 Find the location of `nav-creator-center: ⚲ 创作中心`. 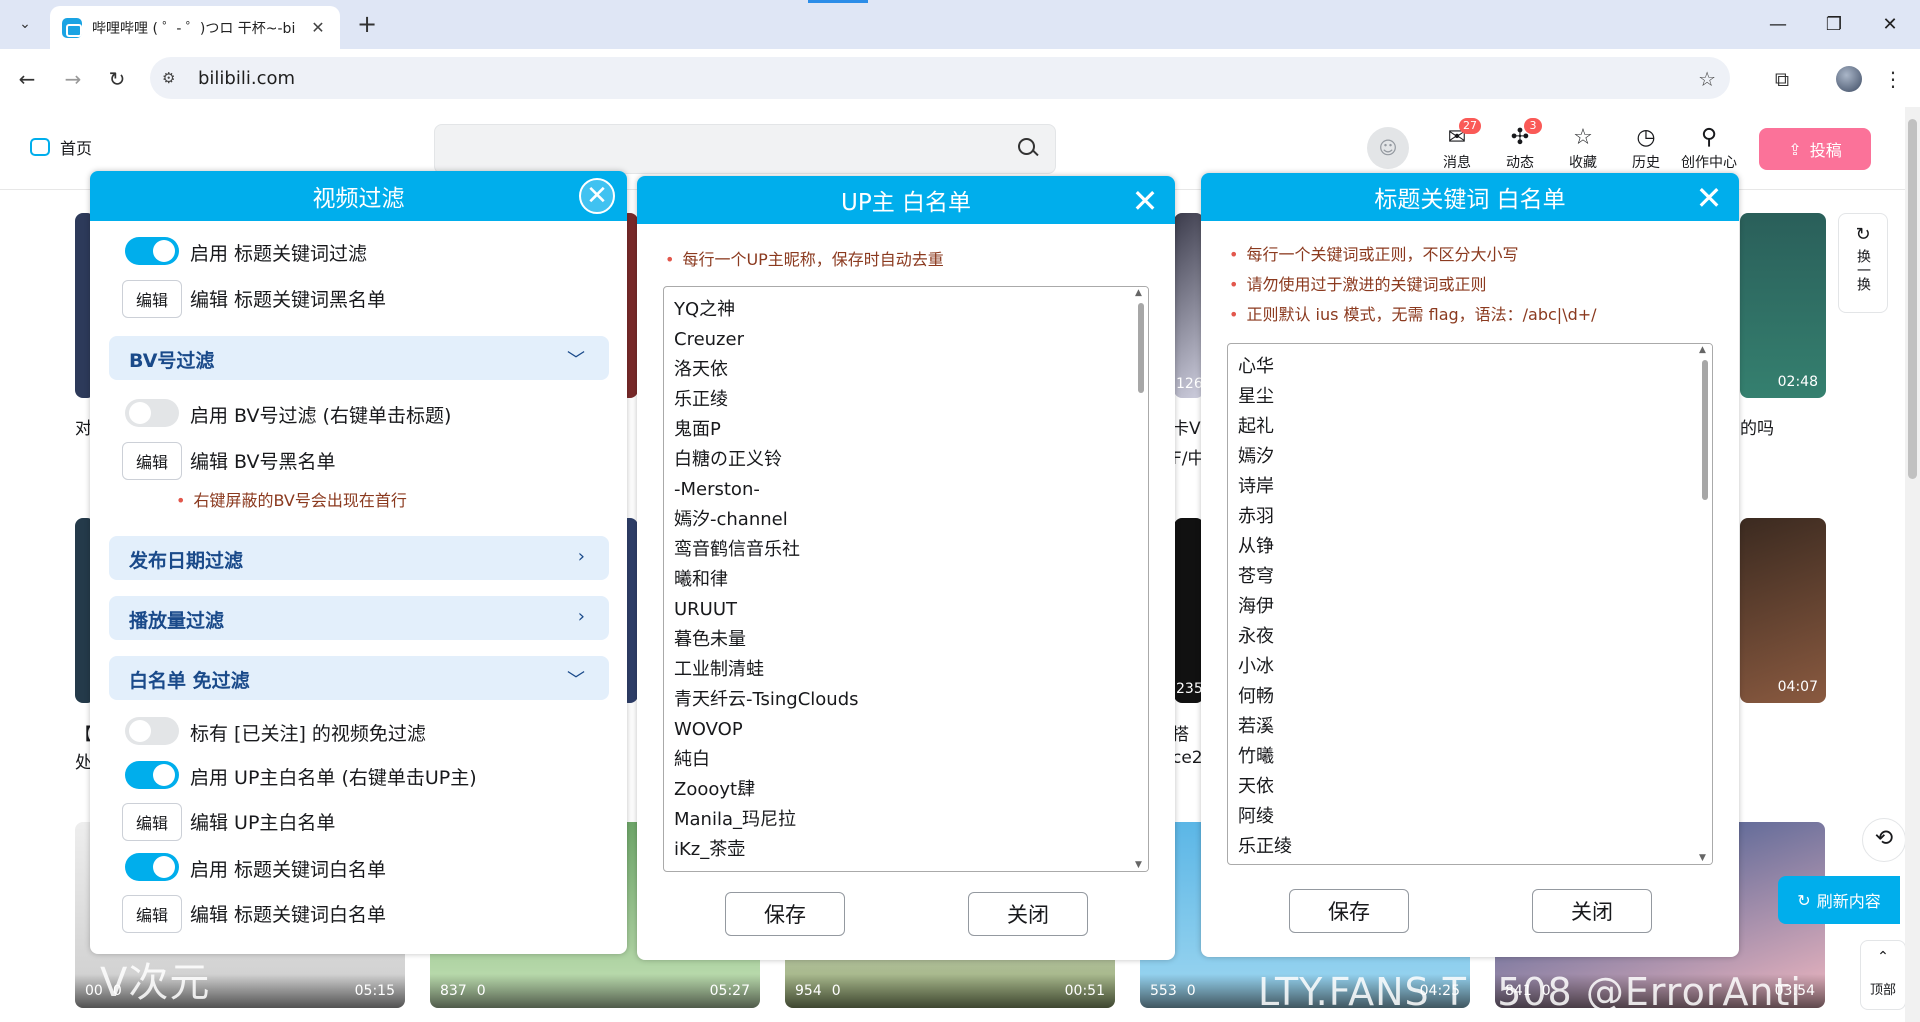

nav-creator-center: ⚲ 创作中心 is located at coordinates (1709, 148).